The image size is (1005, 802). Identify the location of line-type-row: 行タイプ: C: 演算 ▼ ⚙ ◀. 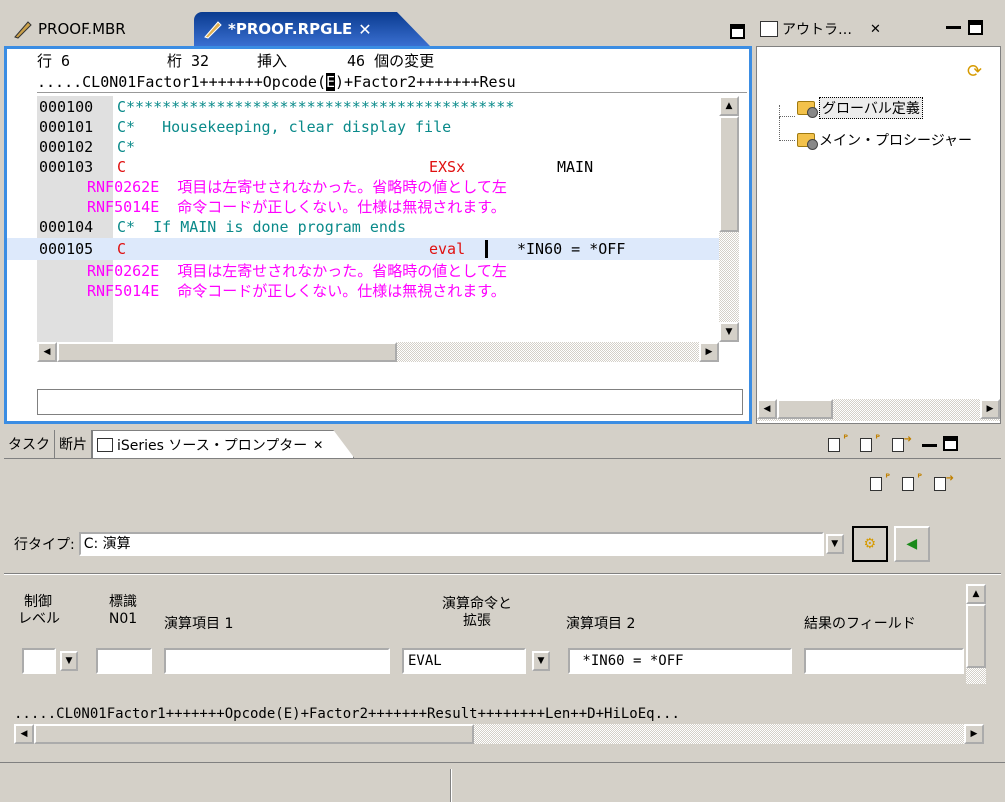
(472, 544).